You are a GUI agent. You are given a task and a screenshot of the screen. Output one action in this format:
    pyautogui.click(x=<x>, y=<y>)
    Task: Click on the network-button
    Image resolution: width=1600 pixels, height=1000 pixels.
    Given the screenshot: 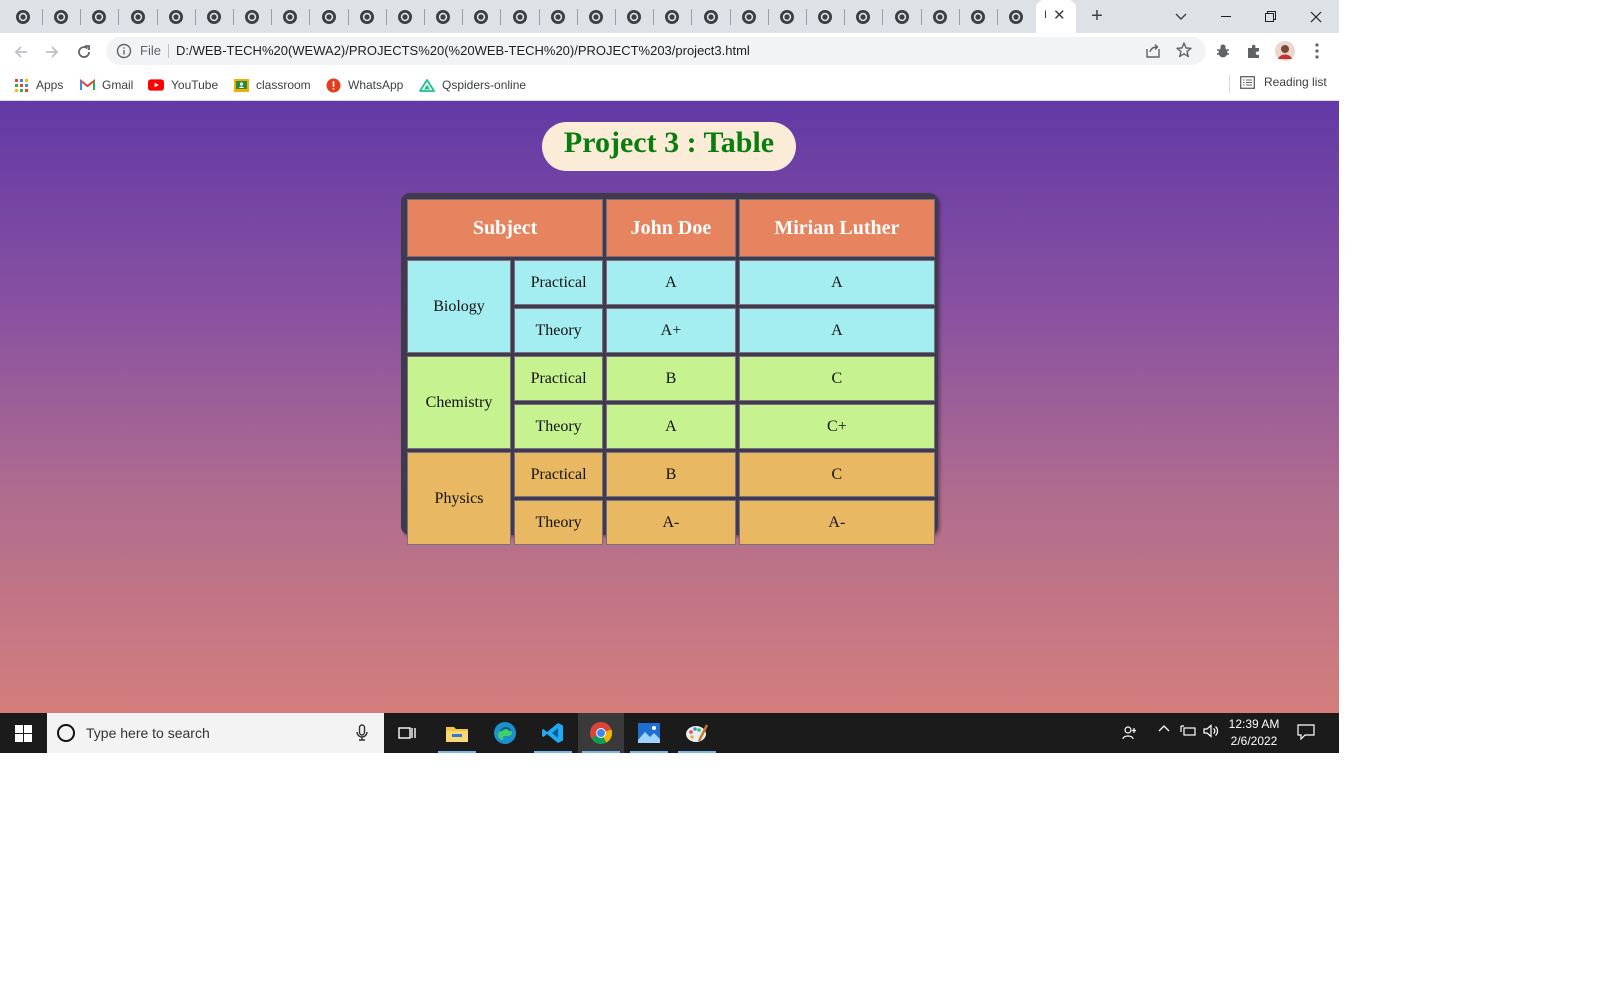 What is the action you would take?
    pyautogui.click(x=1188, y=731)
    